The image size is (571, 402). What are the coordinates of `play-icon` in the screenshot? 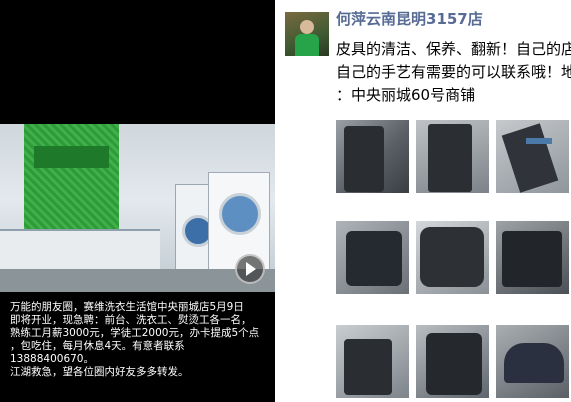 It's located at (250, 269).